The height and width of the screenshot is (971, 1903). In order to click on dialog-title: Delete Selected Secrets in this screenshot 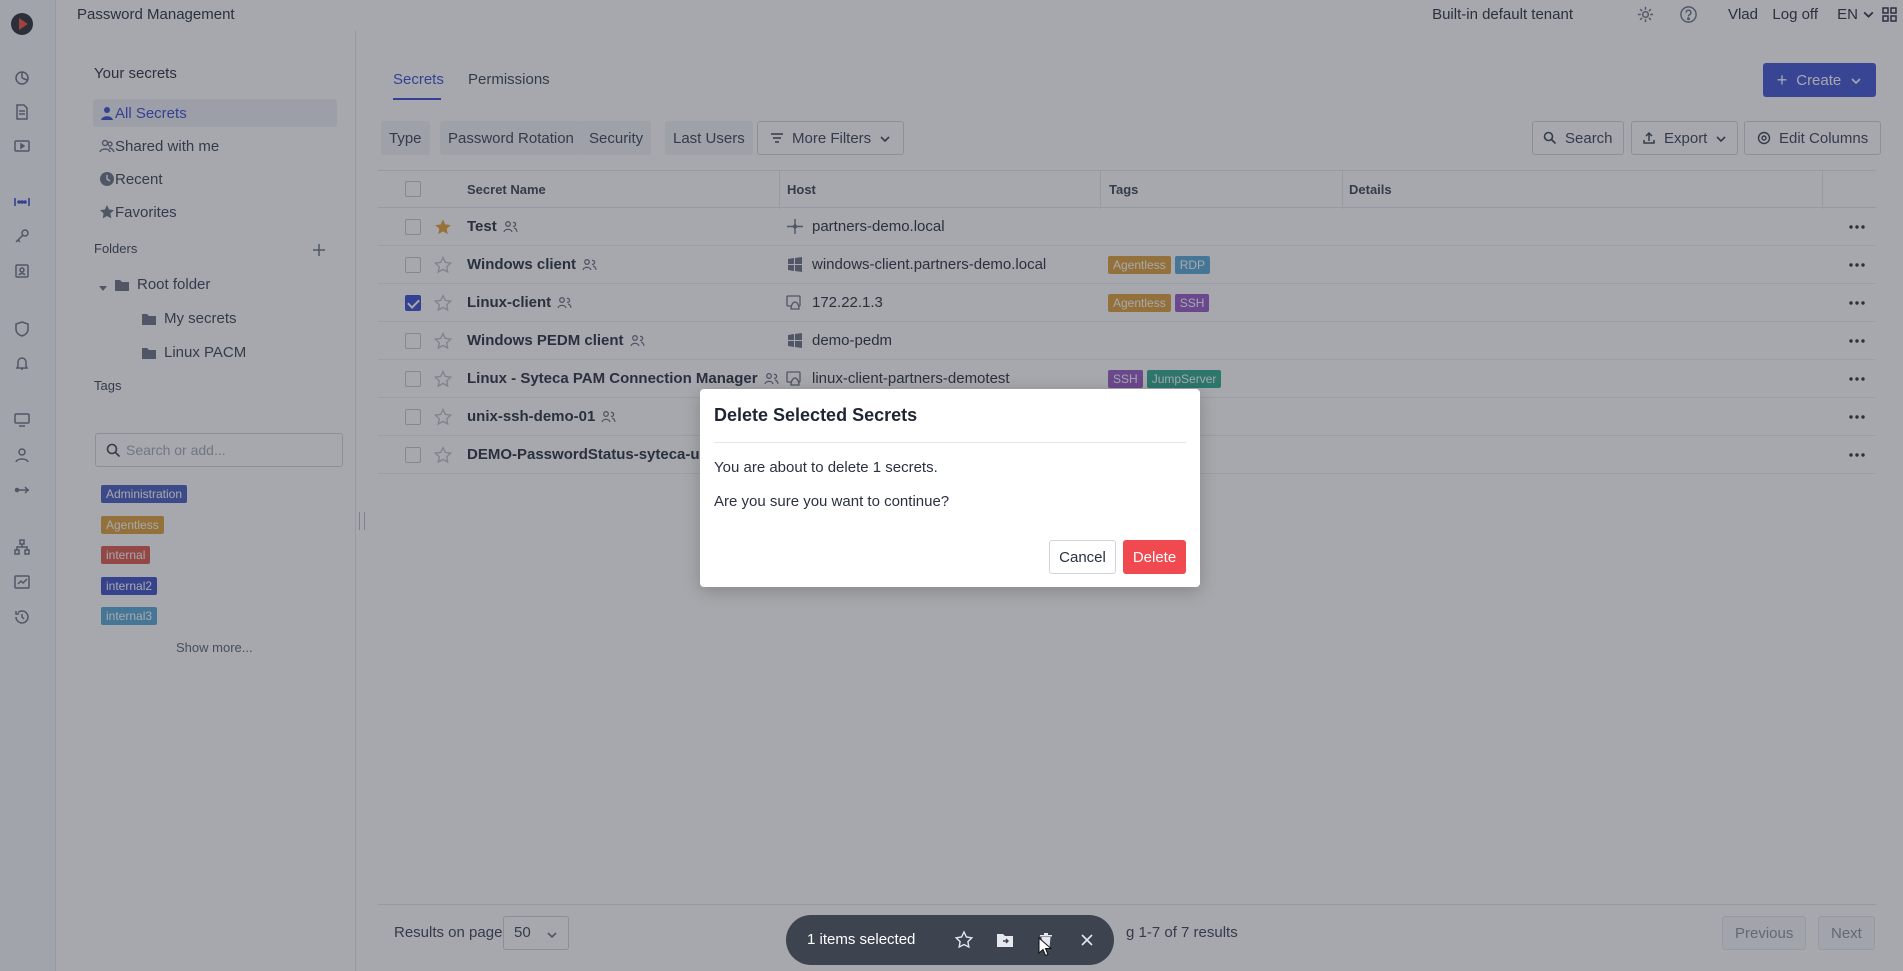, I will do `click(816, 415)`.